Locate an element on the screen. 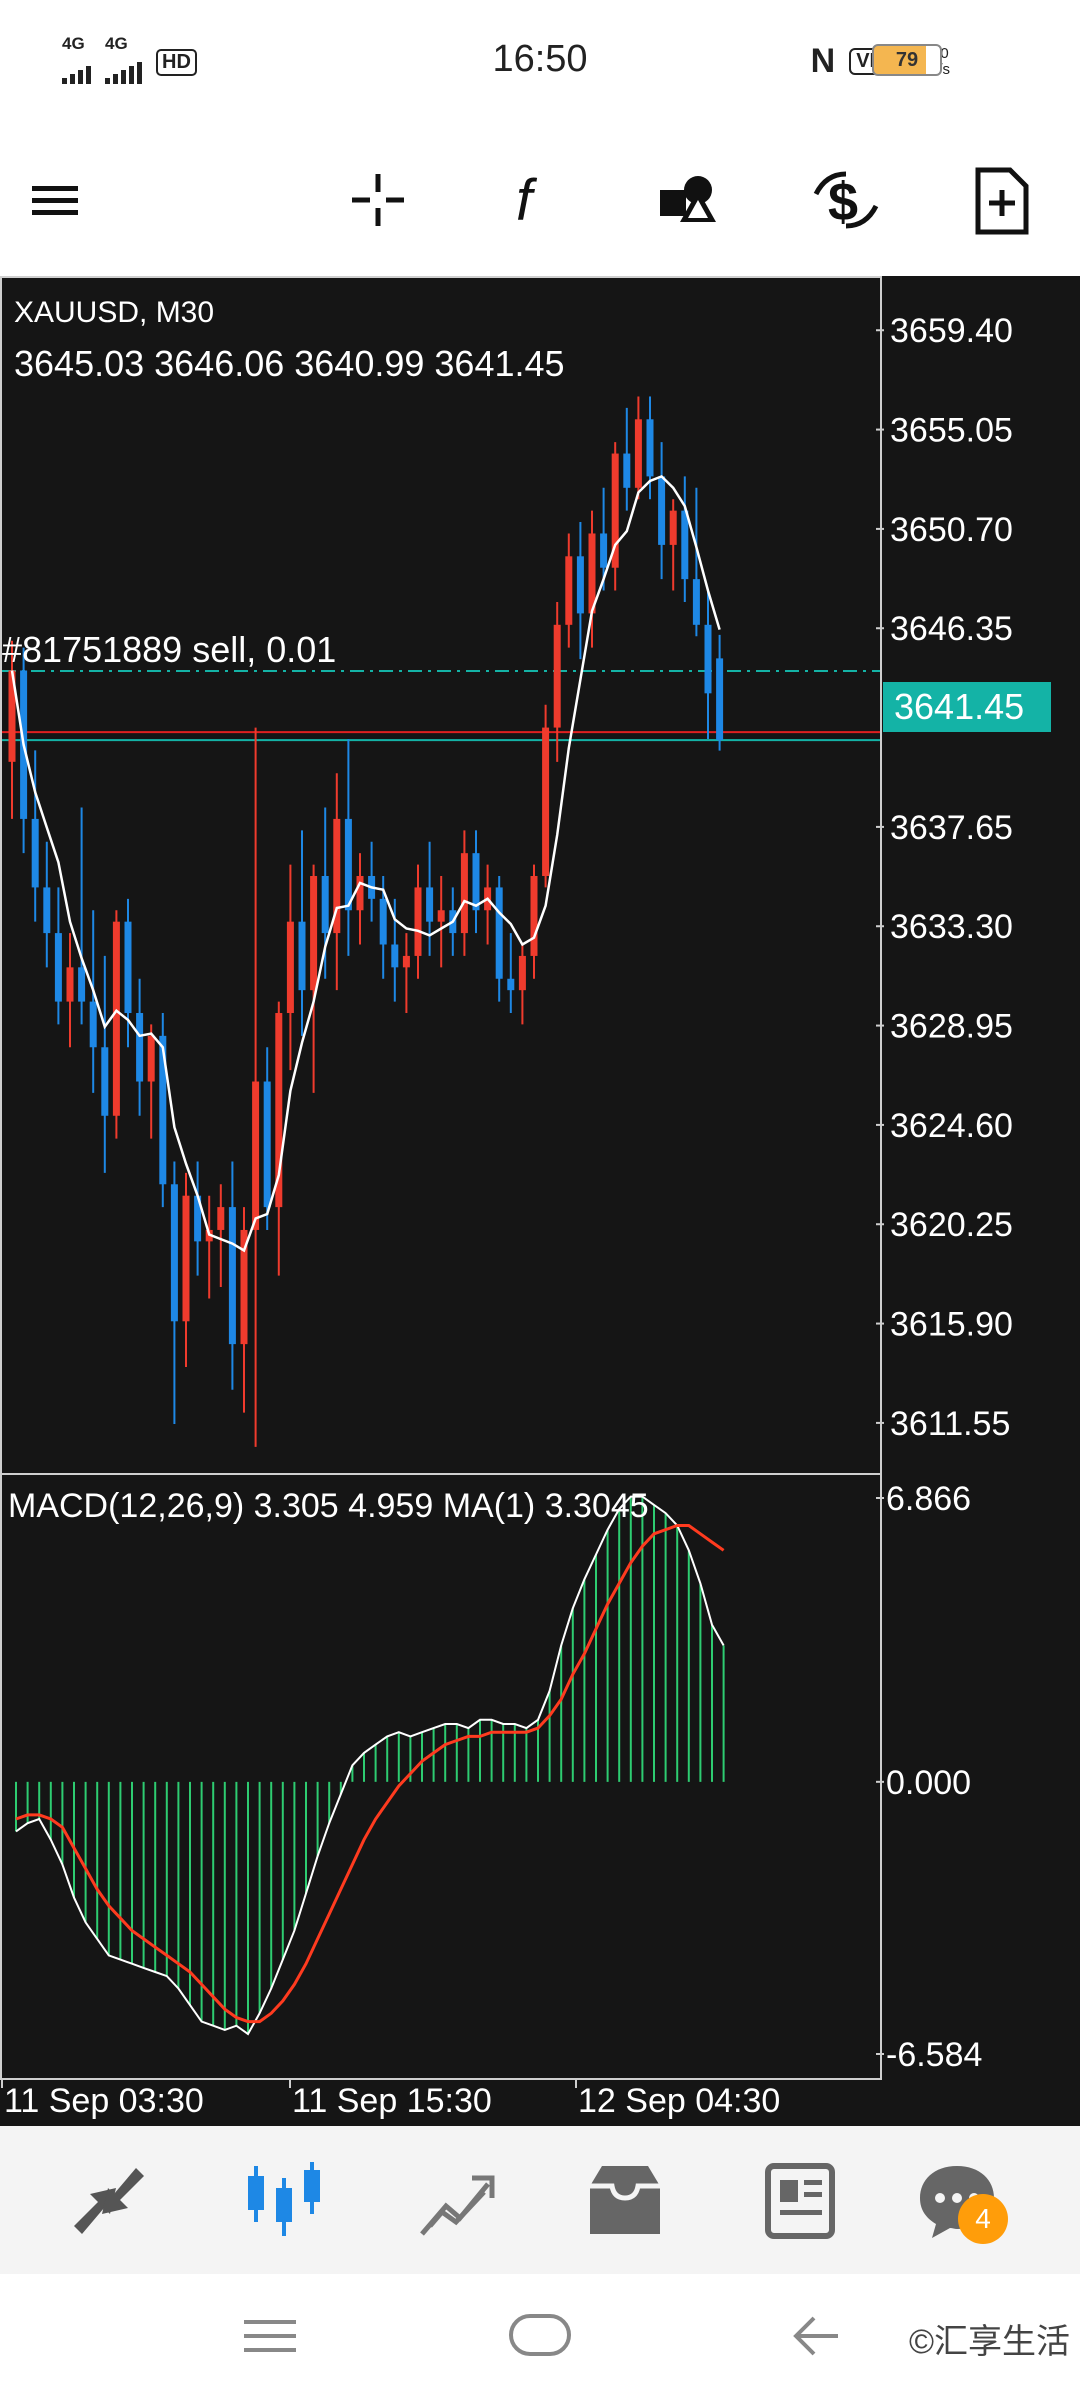 Image resolution: width=1080 pixels, height=2400 pixels. macd-outline is located at coordinates (370, 1765).